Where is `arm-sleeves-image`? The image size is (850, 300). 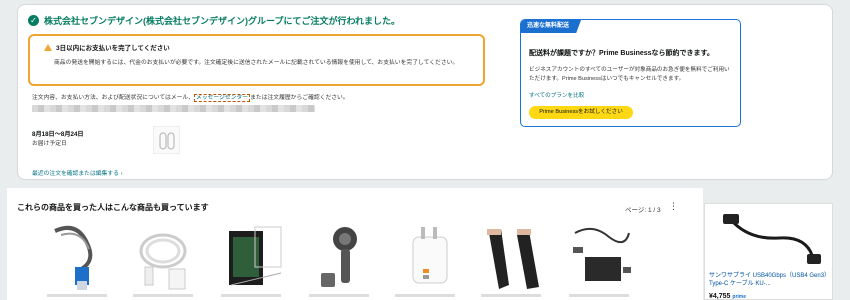
arm-sleeves-image is located at coordinates (513, 259).